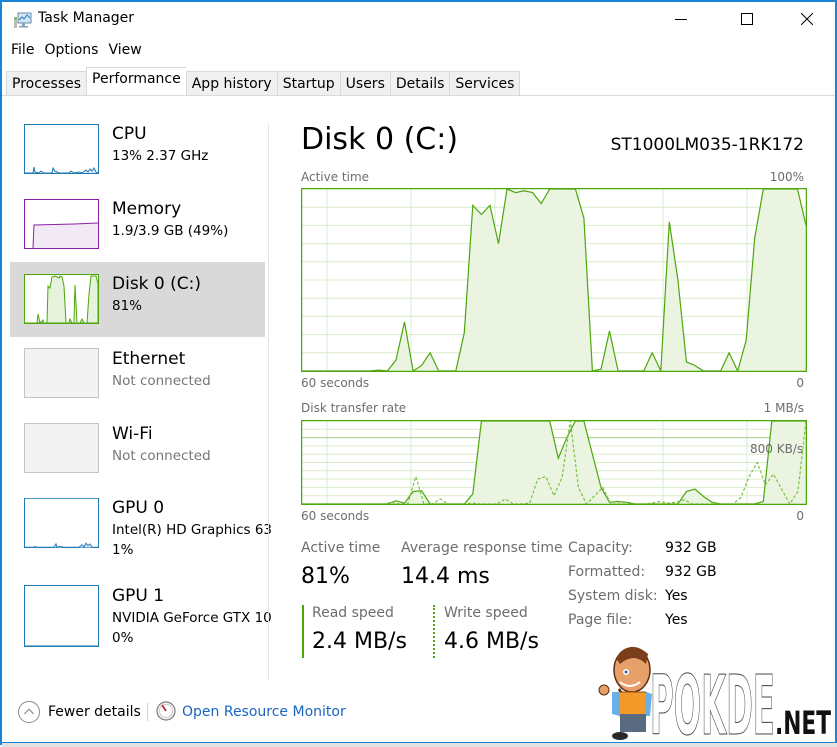 The height and width of the screenshot is (747, 837). I want to click on menu-view: View, so click(126, 52).